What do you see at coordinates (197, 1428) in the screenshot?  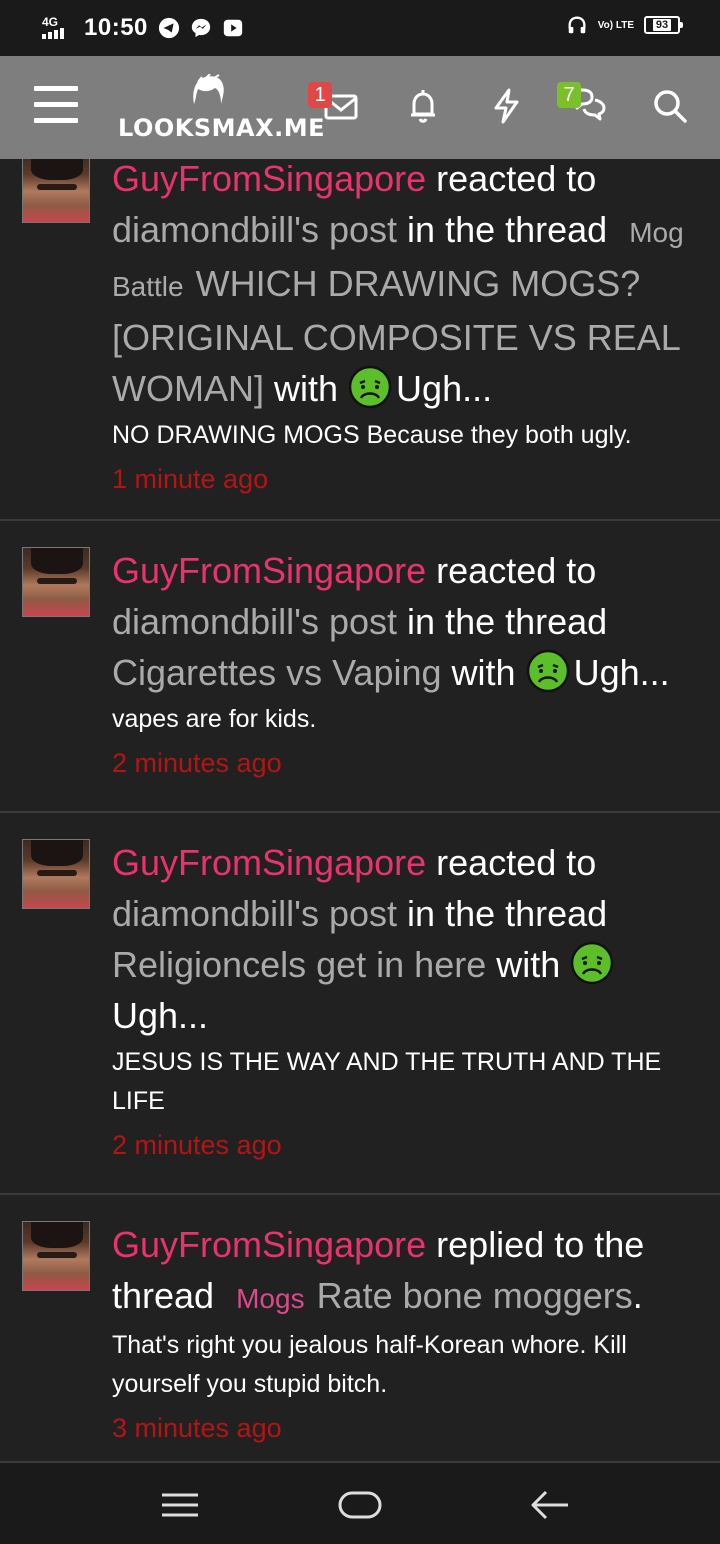 I see `timestamp: 3 minutes ago` at bounding box center [197, 1428].